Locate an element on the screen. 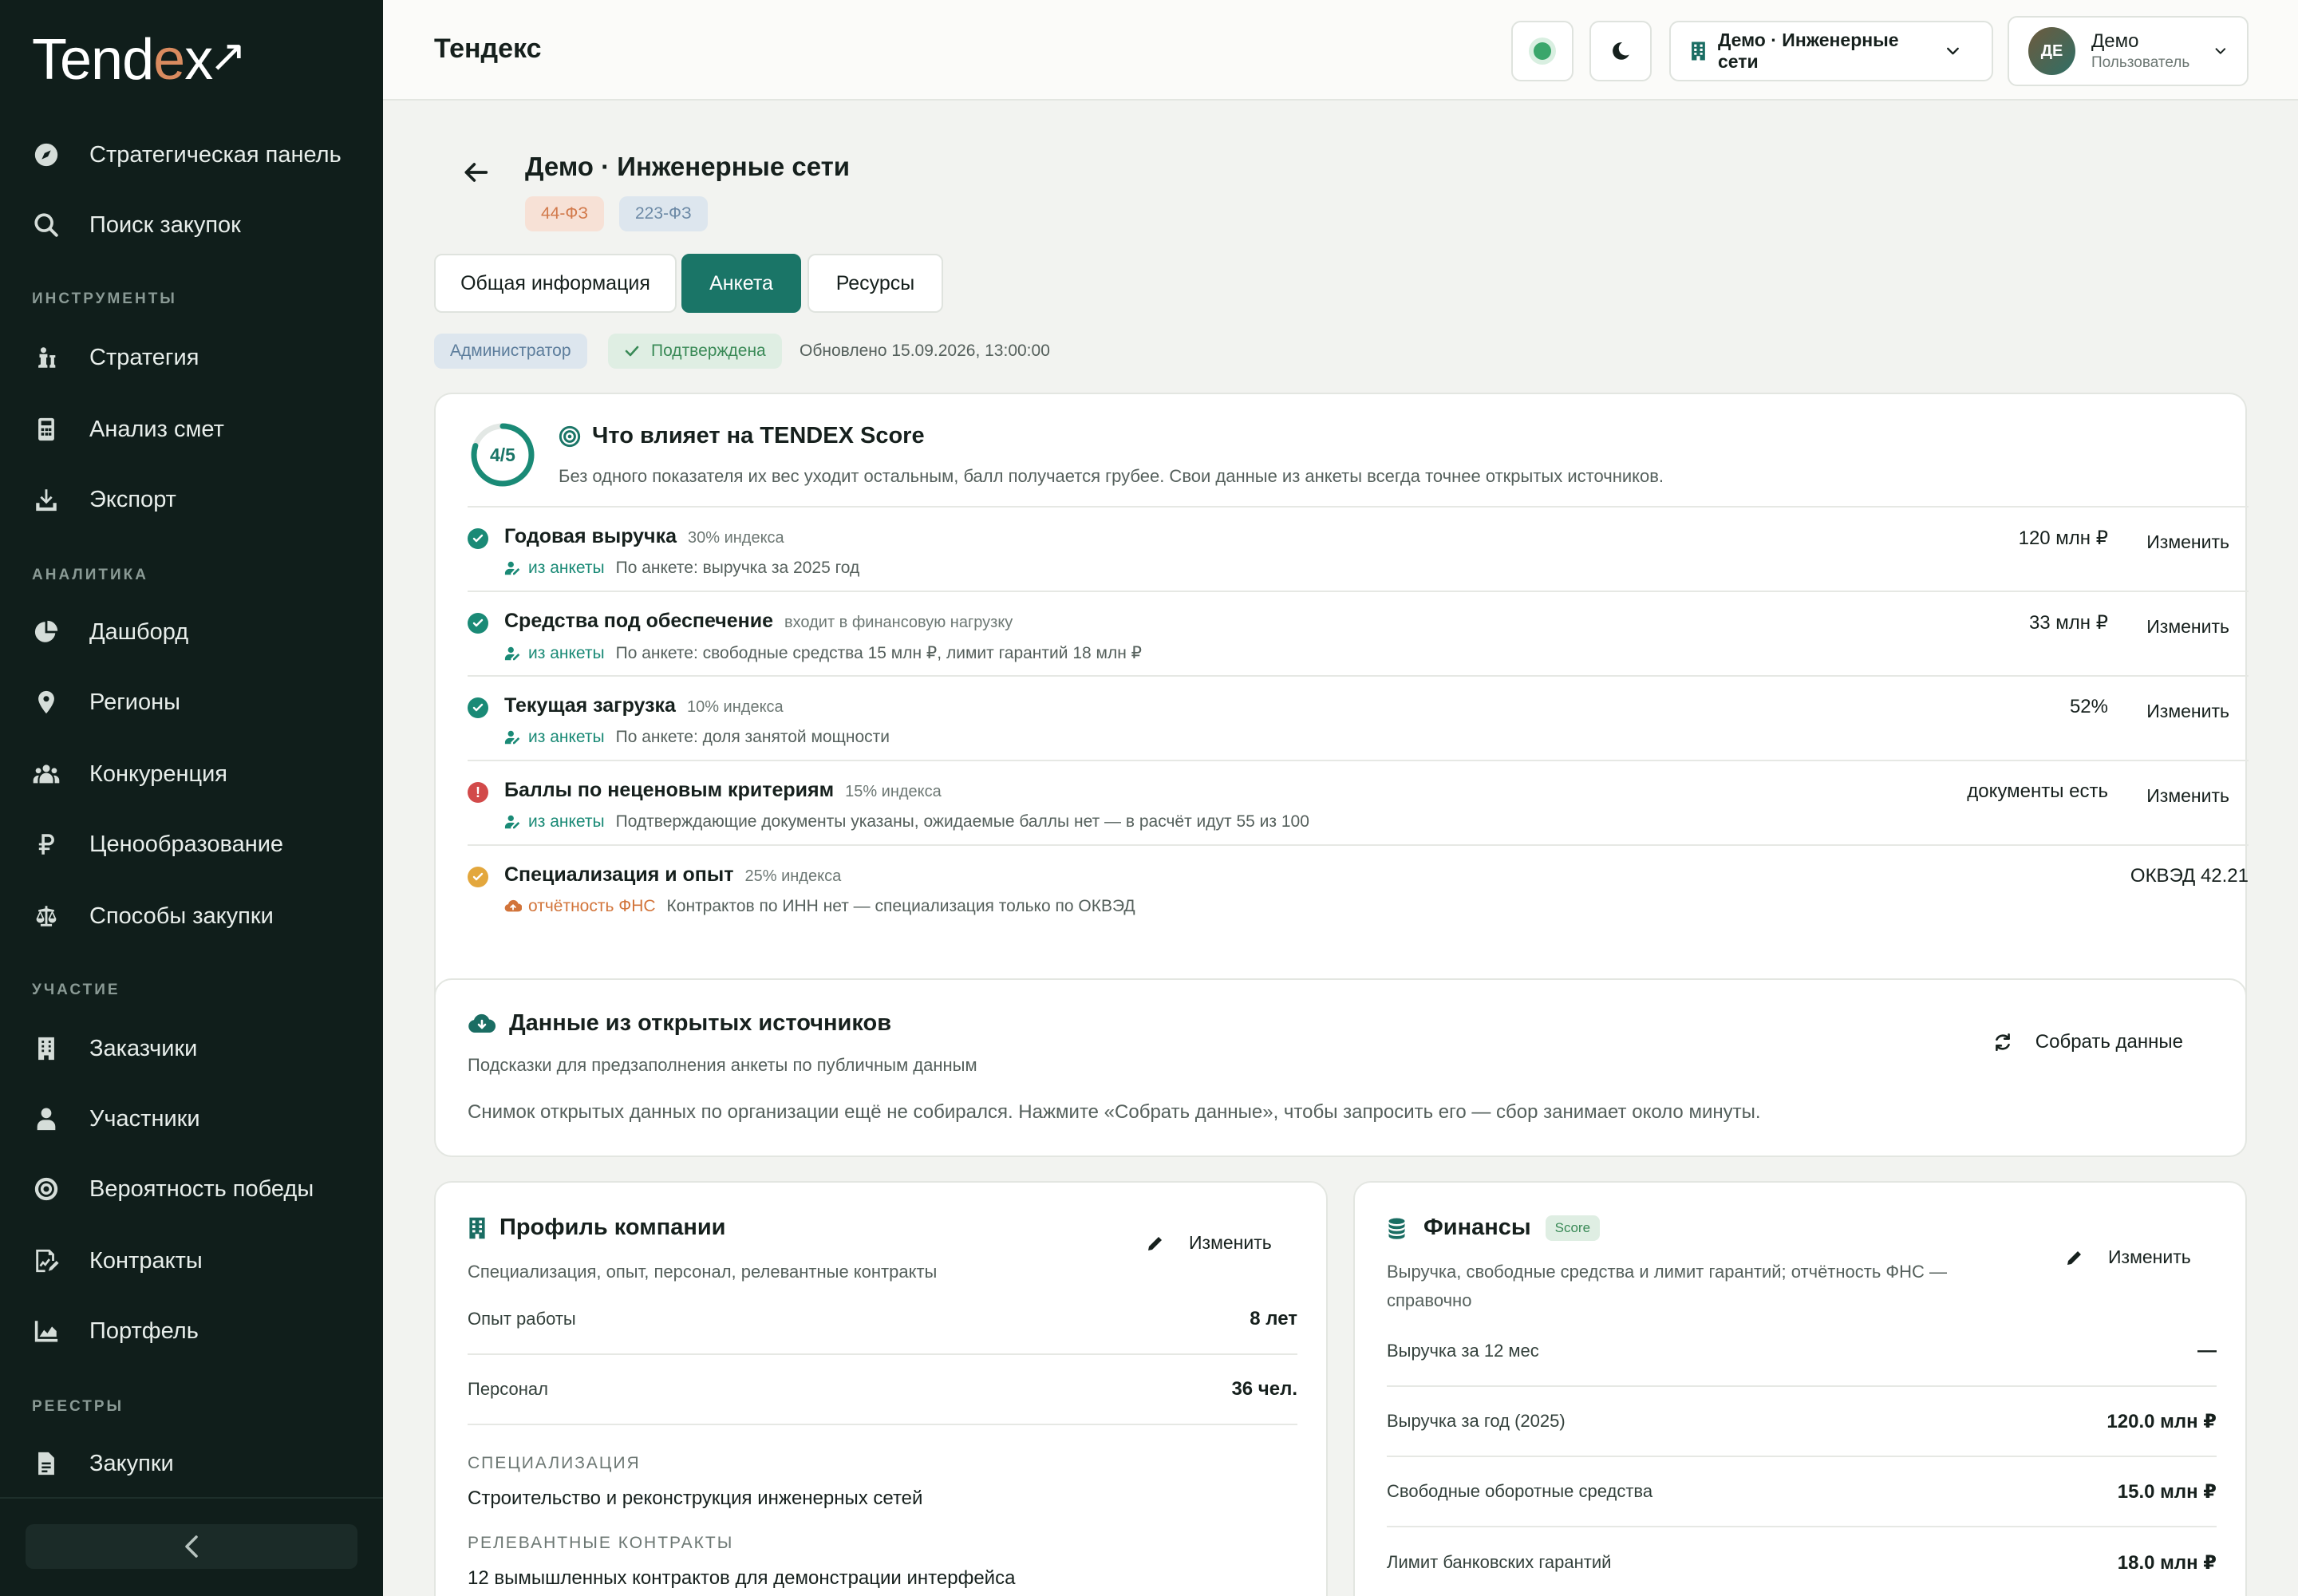 This screenshot has height=1596, width=2298. row-key: Выручка за 12 мес is located at coordinates (1463, 1351).